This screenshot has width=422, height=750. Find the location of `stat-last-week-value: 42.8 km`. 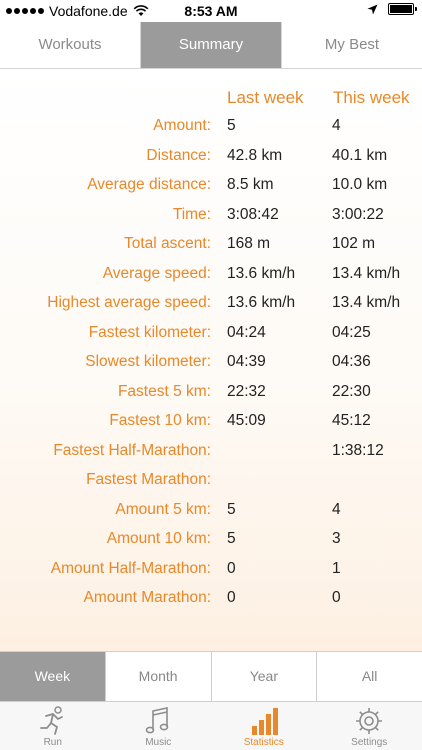

stat-last-week-value: 42.8 km is located at coordinates (255, 155).